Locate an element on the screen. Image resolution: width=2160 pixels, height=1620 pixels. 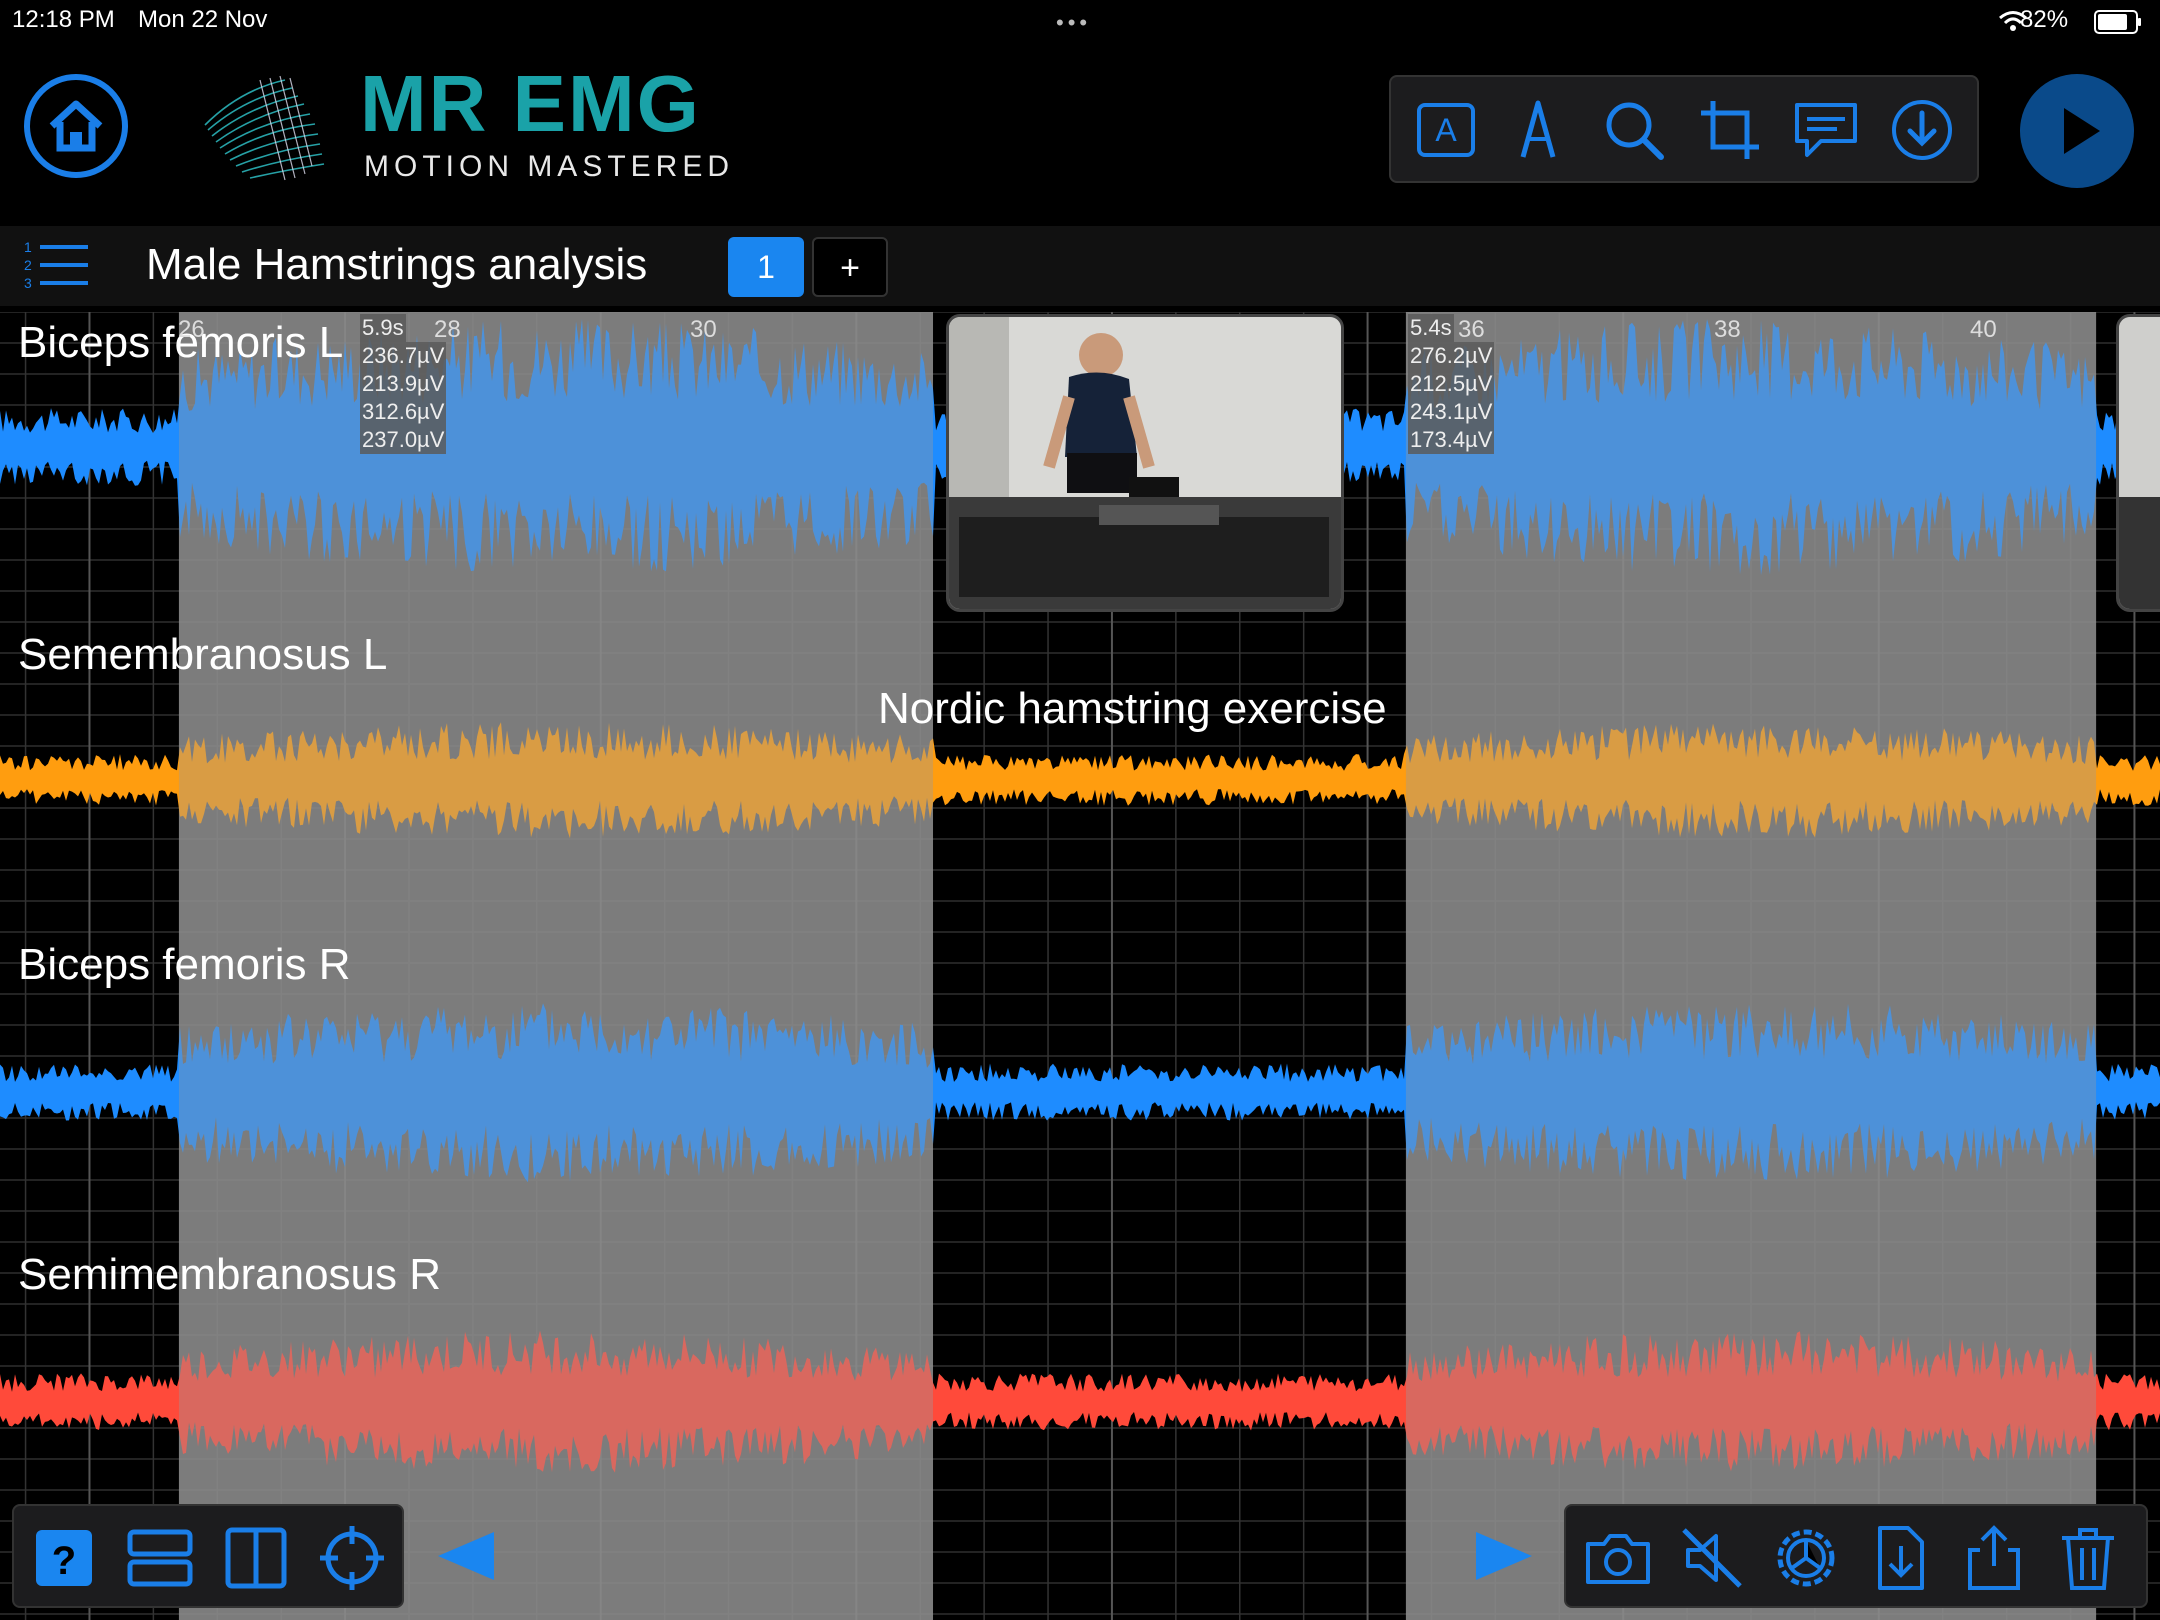
settings-icon is located at coordinates (1806, 1558).